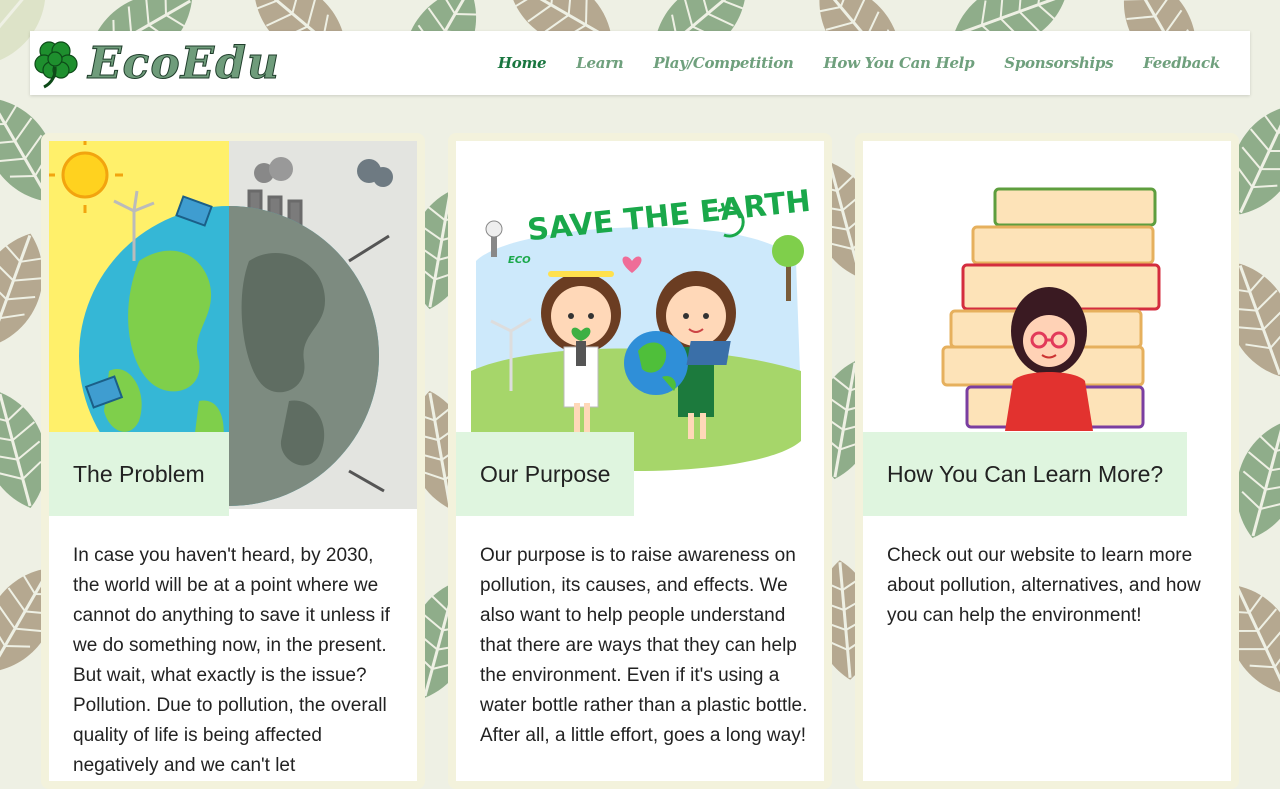 This screenshot has height=789, width=1280. What do you see at coordinates (184, 63) in the screenshot?
I see `brand-name: EcoEdu` at bounding box center [184, 63].